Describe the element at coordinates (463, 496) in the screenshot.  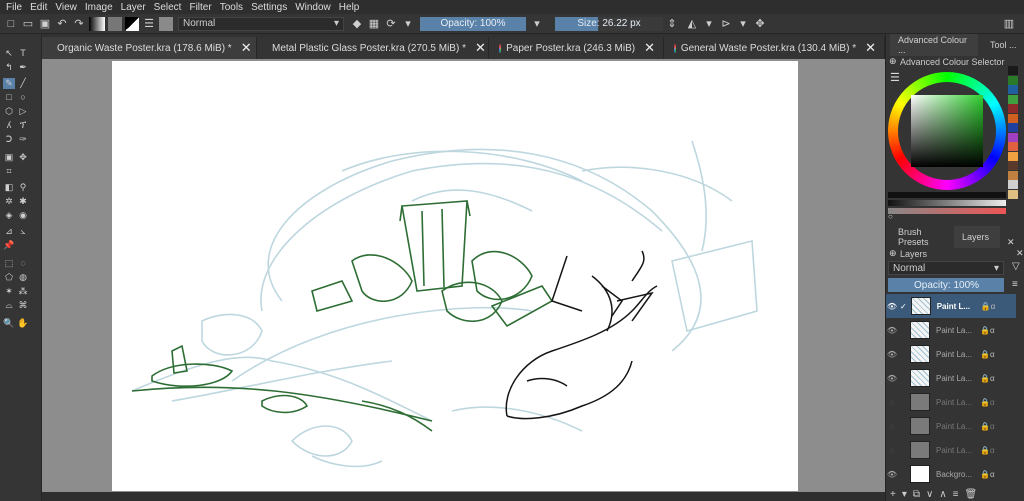
I see `horizontal-scrollbar` at that location.